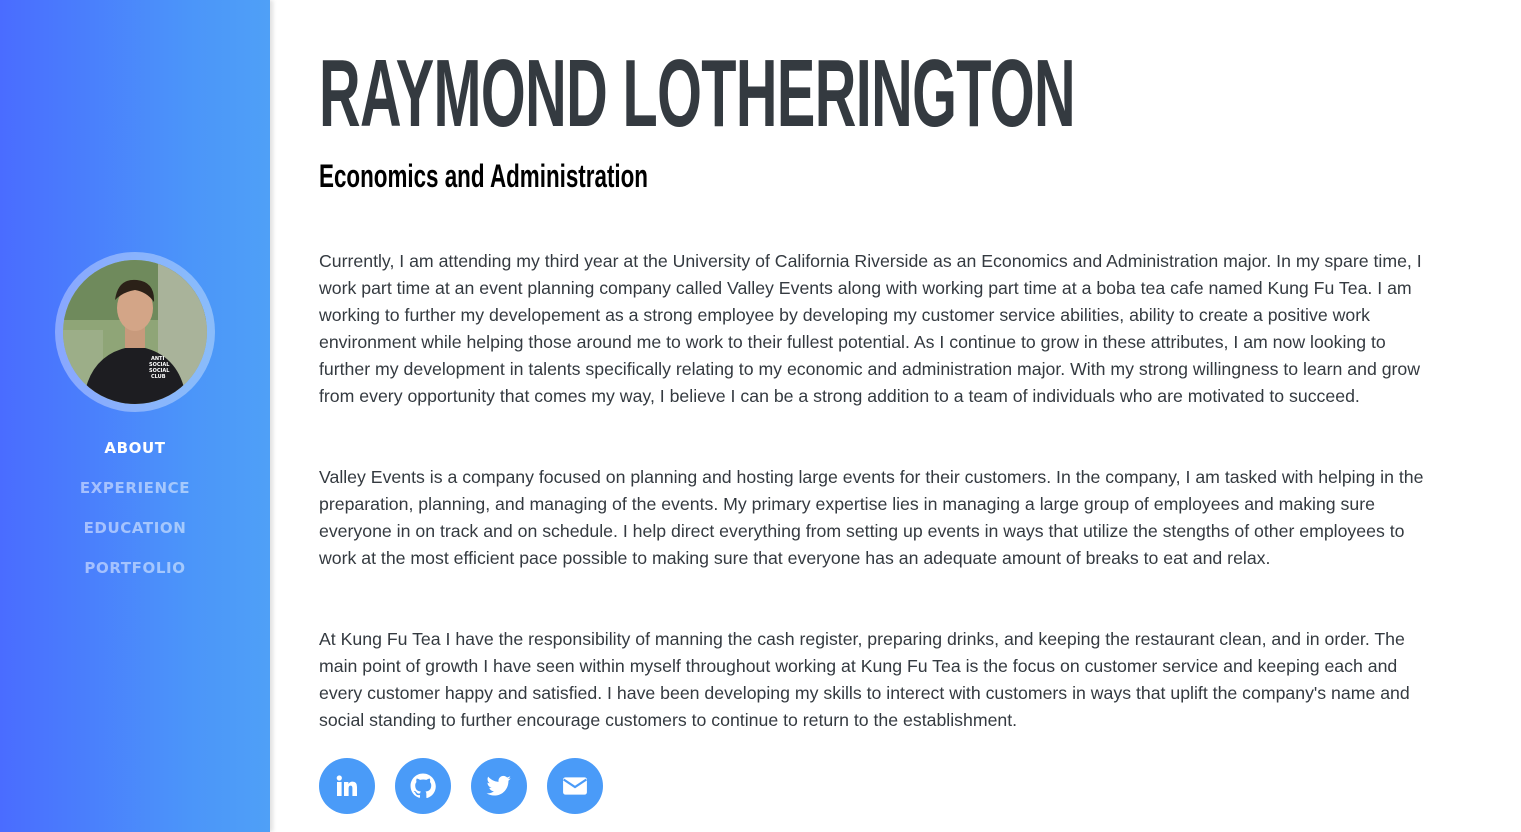 This screenshot has height=832, width=1521. I want to click on email-button, so click(575, 786).